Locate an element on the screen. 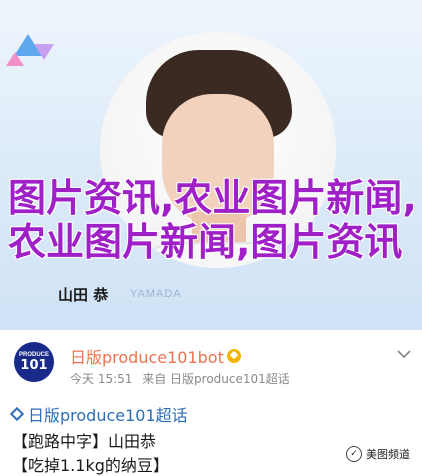 The image size is (422, 476). chevron-down-icon is located at coordinates (404, 354).